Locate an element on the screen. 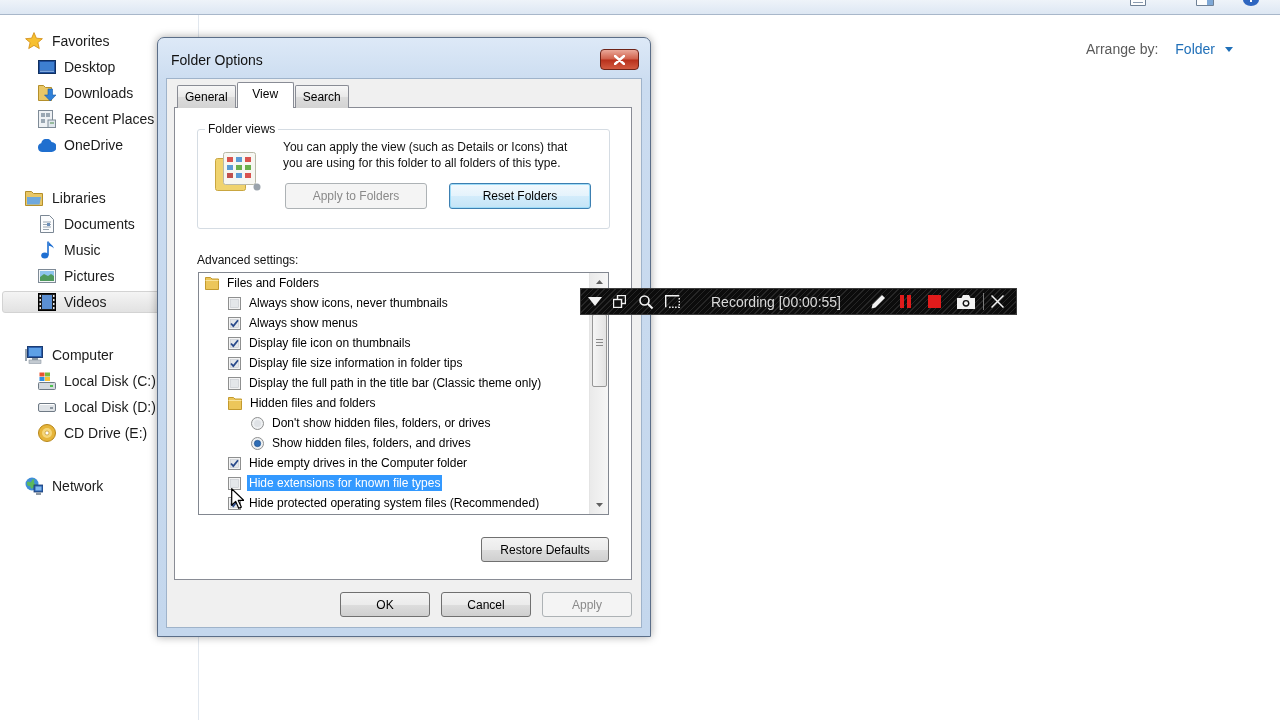 Image resolution: width=1280 pixels, height=720 pixels. up-arrow-icon is located at coordinates (599, 282).